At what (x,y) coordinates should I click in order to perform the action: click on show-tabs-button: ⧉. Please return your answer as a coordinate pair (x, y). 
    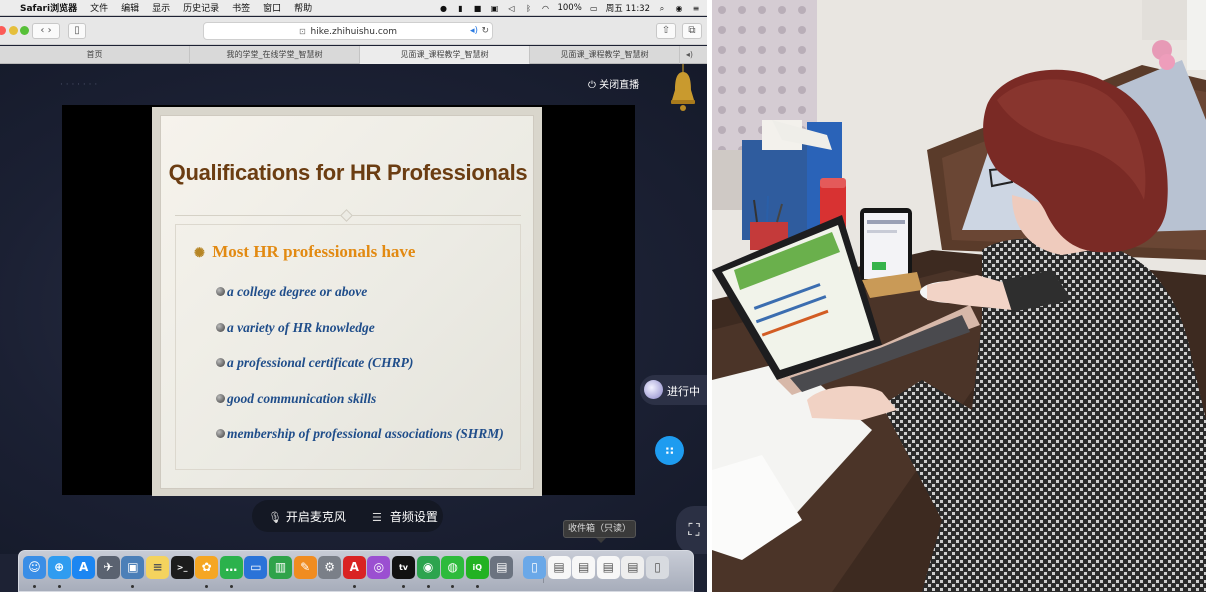
    Looking at the image, I should click on (692, 31).